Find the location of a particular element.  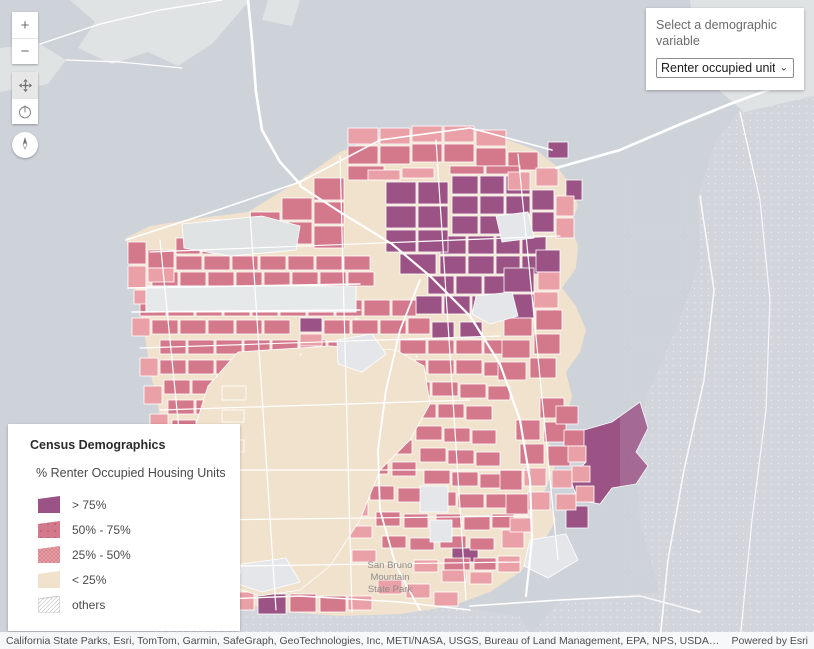

legend-item-label: > 75% is located at coordinates (89, 504).